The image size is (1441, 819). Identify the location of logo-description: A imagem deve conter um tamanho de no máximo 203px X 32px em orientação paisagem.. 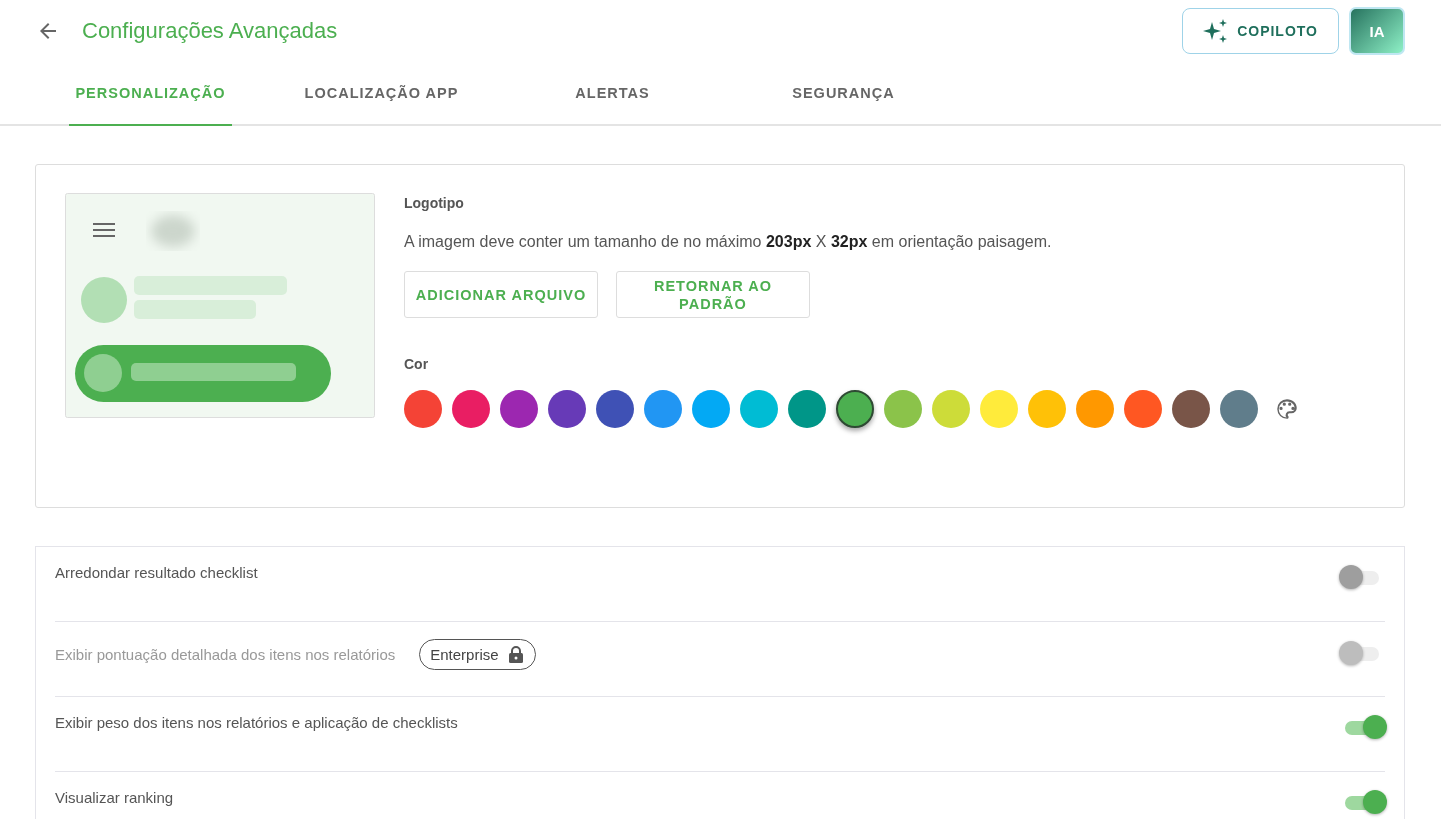
(728, 242).